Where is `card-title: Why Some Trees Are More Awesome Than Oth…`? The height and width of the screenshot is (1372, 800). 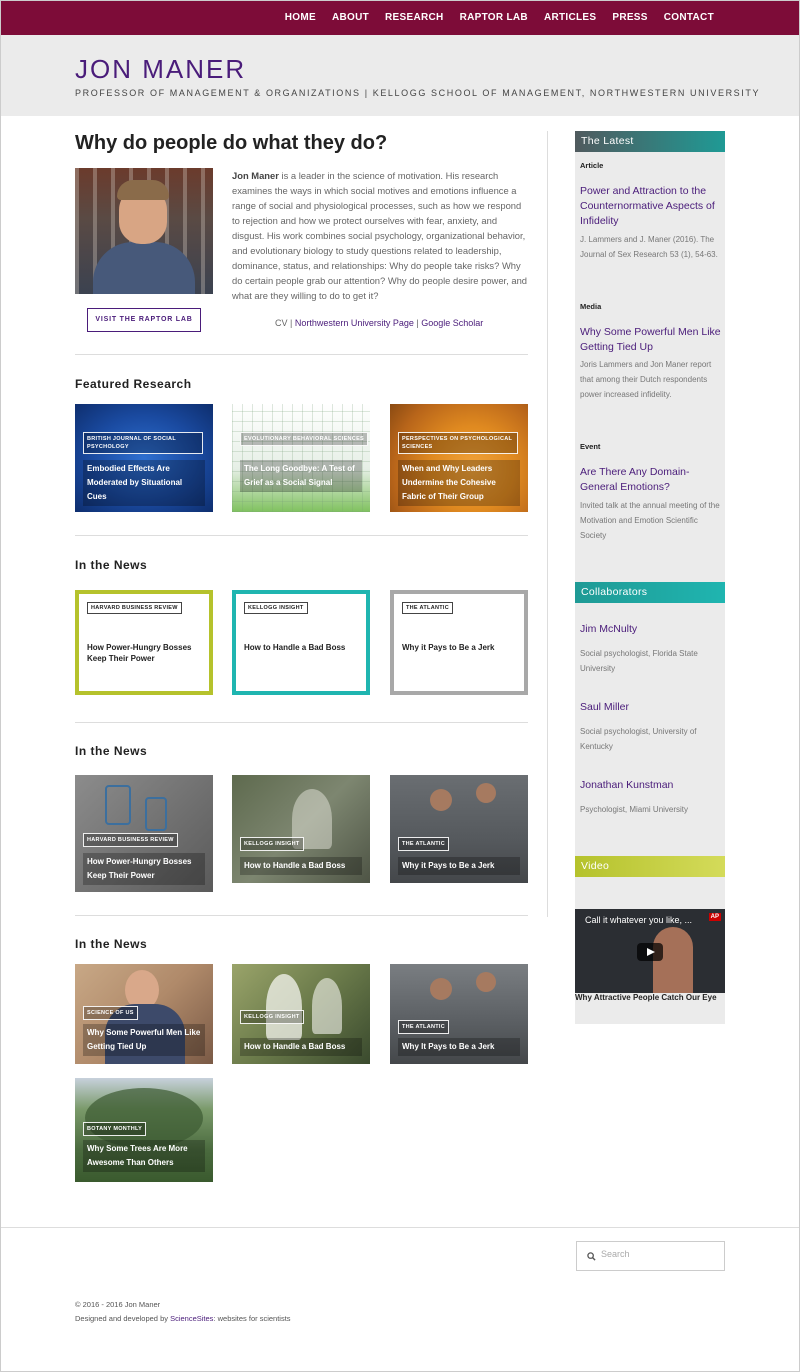 card-title: Why Some Trees Are More Awesome Than Oth… is located at coordinates (144, 1156).